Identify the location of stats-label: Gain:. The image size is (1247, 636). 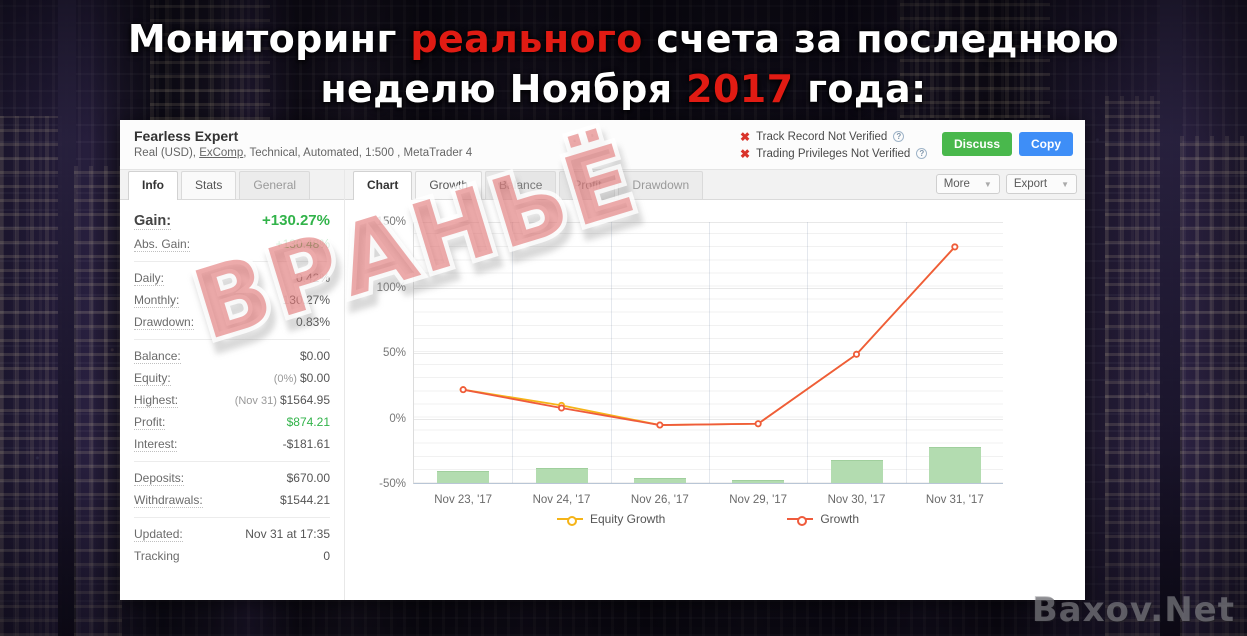
(153, 221).